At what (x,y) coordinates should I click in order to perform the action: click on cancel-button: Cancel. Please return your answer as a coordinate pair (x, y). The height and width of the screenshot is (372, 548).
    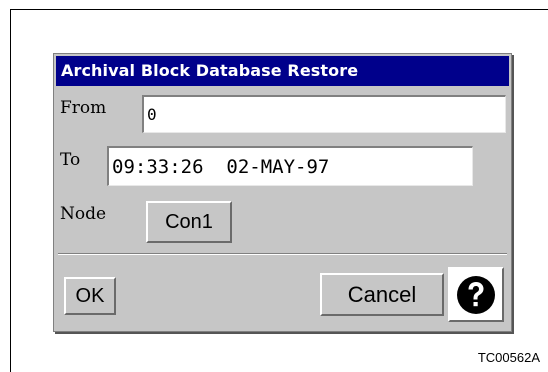
    Looking at the image, I should click on (382, 294).